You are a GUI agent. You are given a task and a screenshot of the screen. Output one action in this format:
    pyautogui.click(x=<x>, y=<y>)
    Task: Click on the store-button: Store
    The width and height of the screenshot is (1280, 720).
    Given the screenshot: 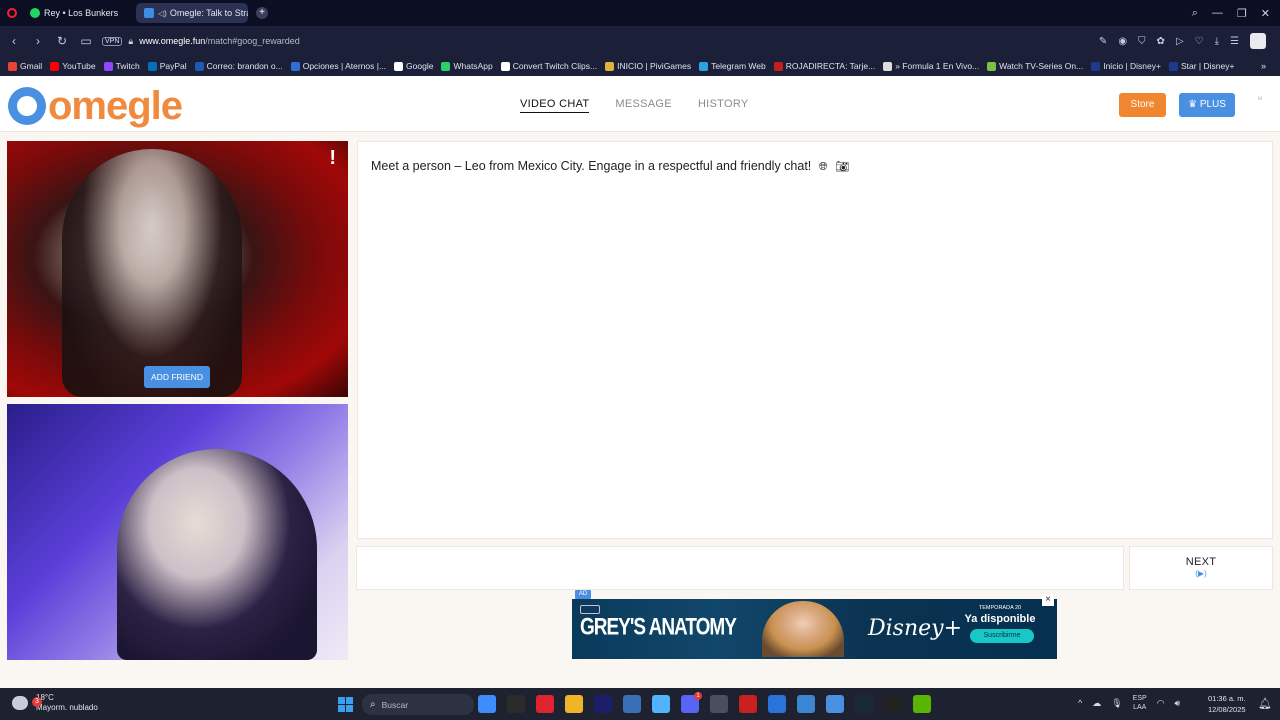 What is the action you would take?
    pyautogui.click(x=1142, y=105)
    